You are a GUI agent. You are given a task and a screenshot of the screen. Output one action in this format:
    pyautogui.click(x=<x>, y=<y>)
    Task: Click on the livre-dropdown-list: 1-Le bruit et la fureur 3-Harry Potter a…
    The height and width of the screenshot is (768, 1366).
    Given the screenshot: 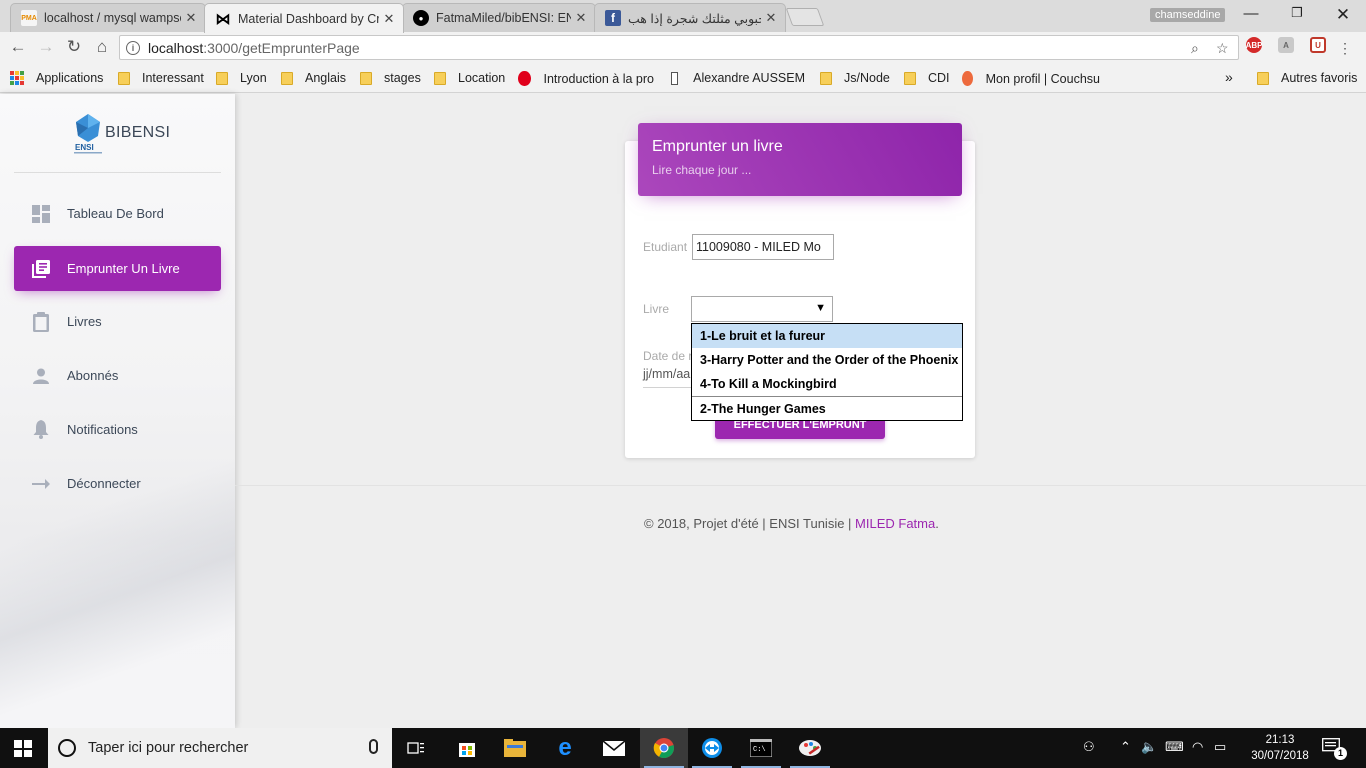 What is the action you would take?
    pyautogui.click(x=827, y=372)
    